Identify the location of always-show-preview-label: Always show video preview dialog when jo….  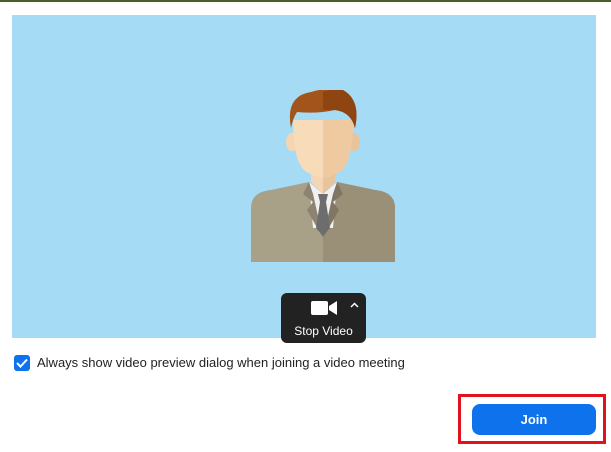
(221, 363).